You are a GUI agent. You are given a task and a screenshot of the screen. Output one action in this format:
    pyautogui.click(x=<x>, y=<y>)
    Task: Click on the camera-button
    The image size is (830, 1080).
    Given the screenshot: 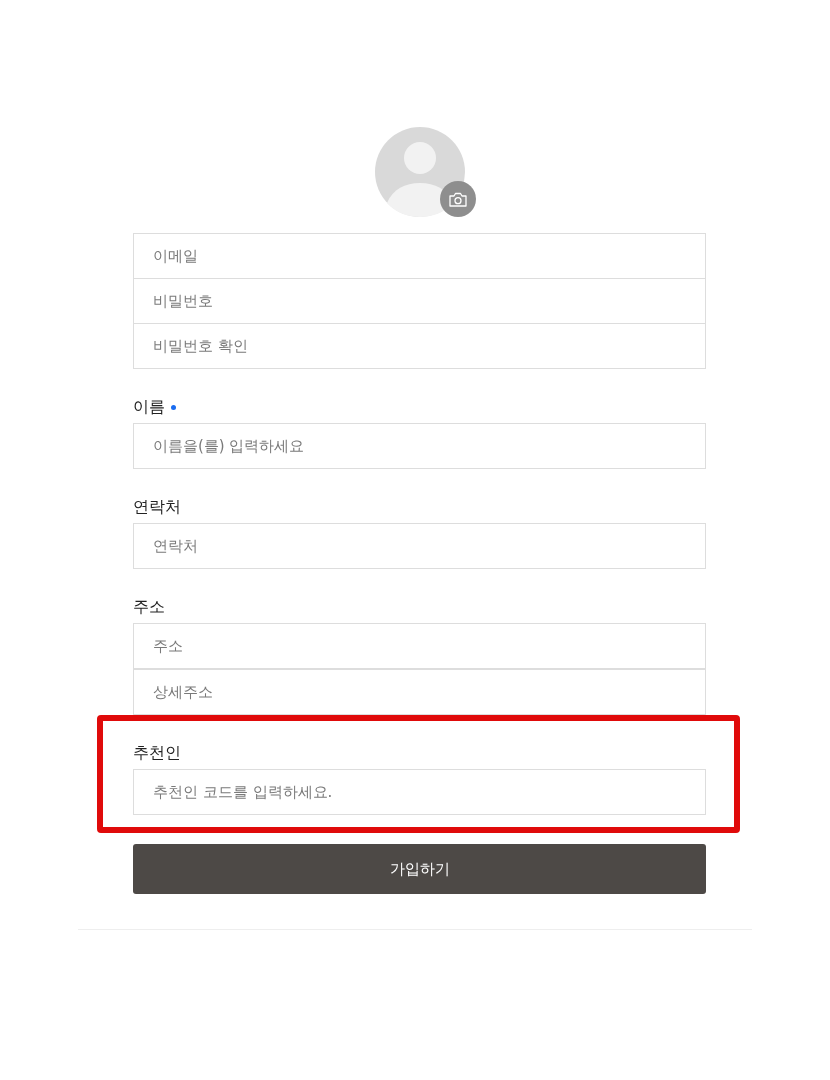 What is the action you would take?
    pyautogui.click(x=457, y=199)
    